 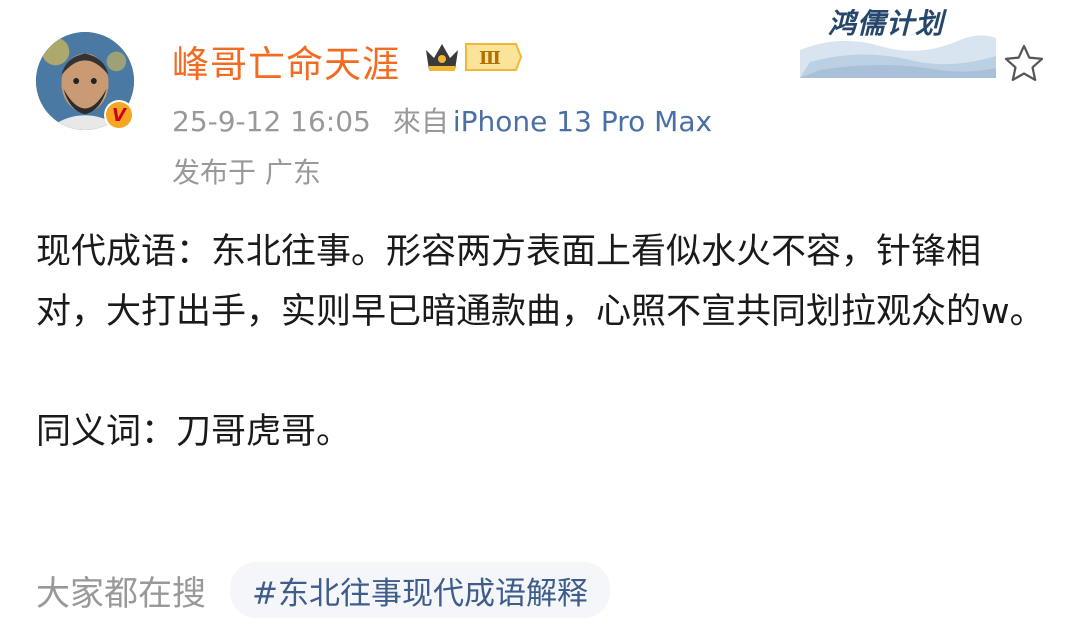 I want to click on verified-badge-icon: V, so click(x=119, y=115).